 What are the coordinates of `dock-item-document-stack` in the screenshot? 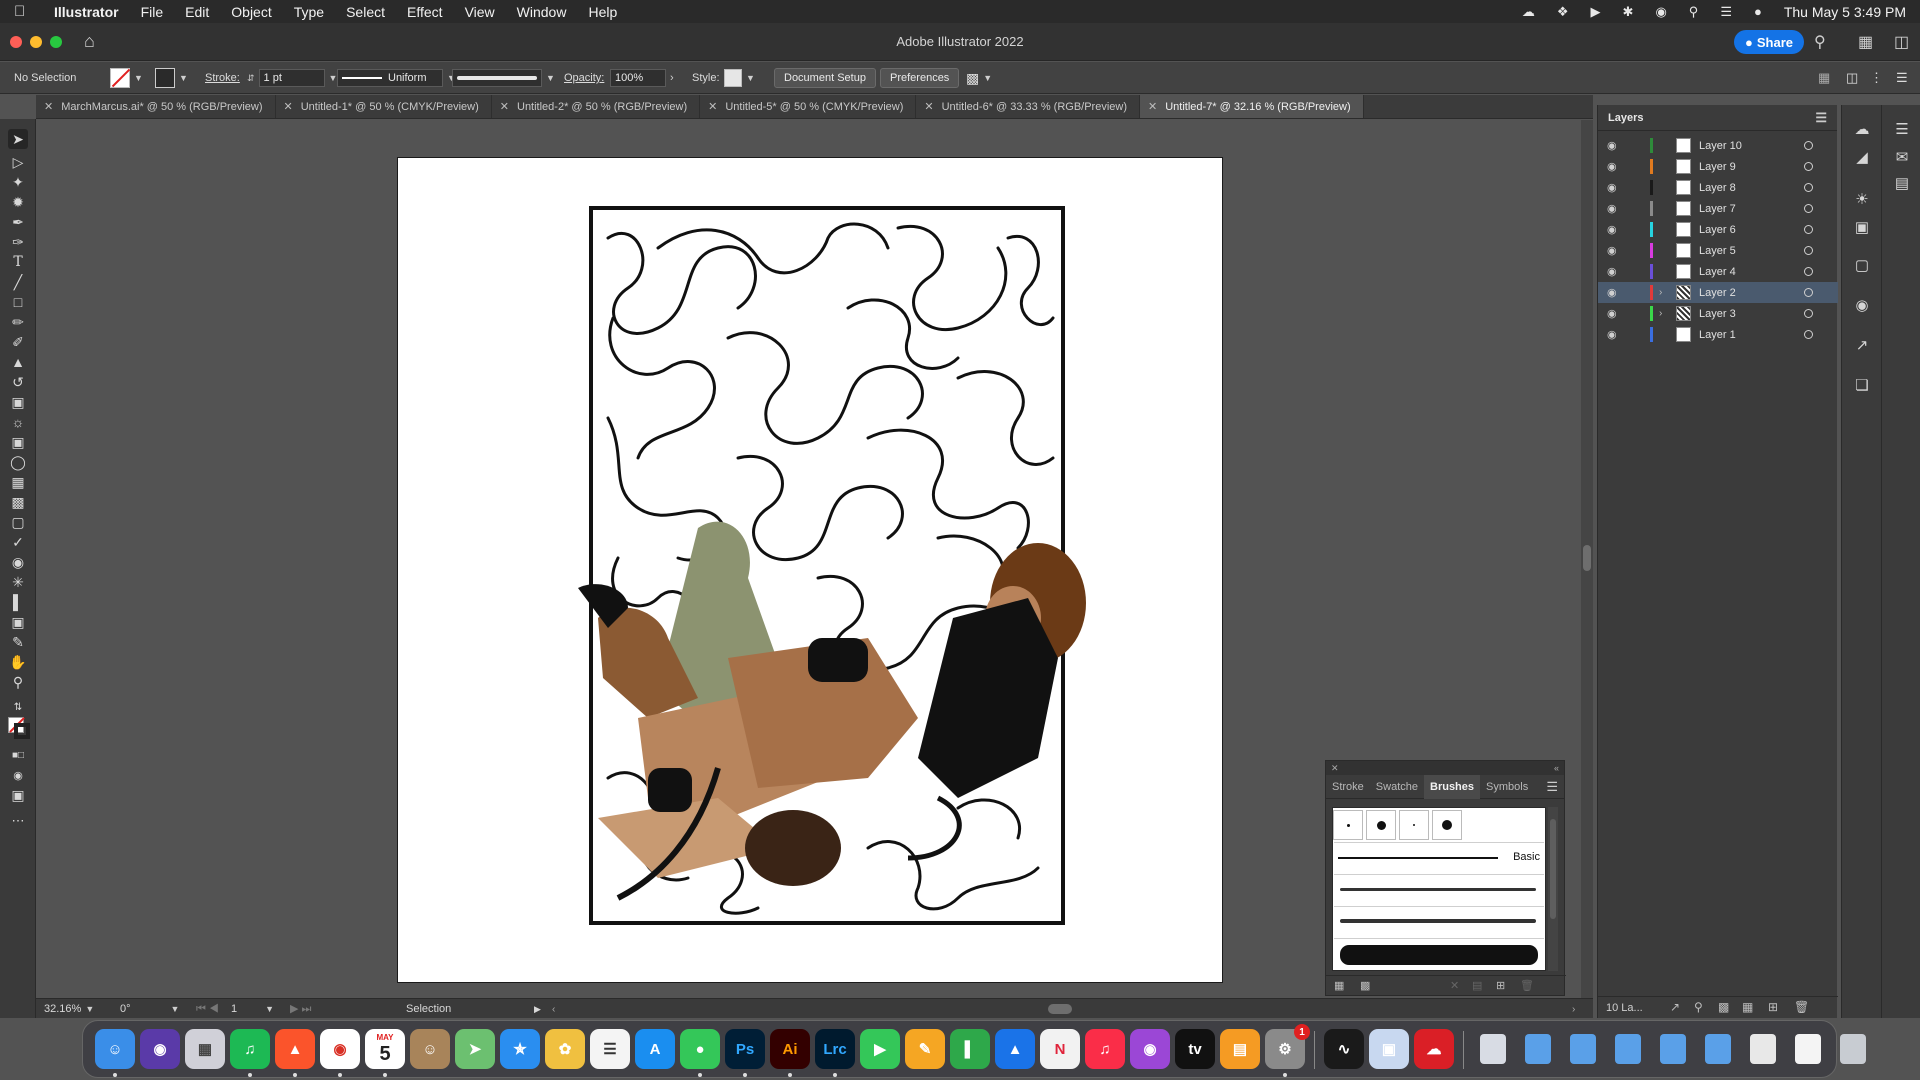 It's located at (1808, 1049).